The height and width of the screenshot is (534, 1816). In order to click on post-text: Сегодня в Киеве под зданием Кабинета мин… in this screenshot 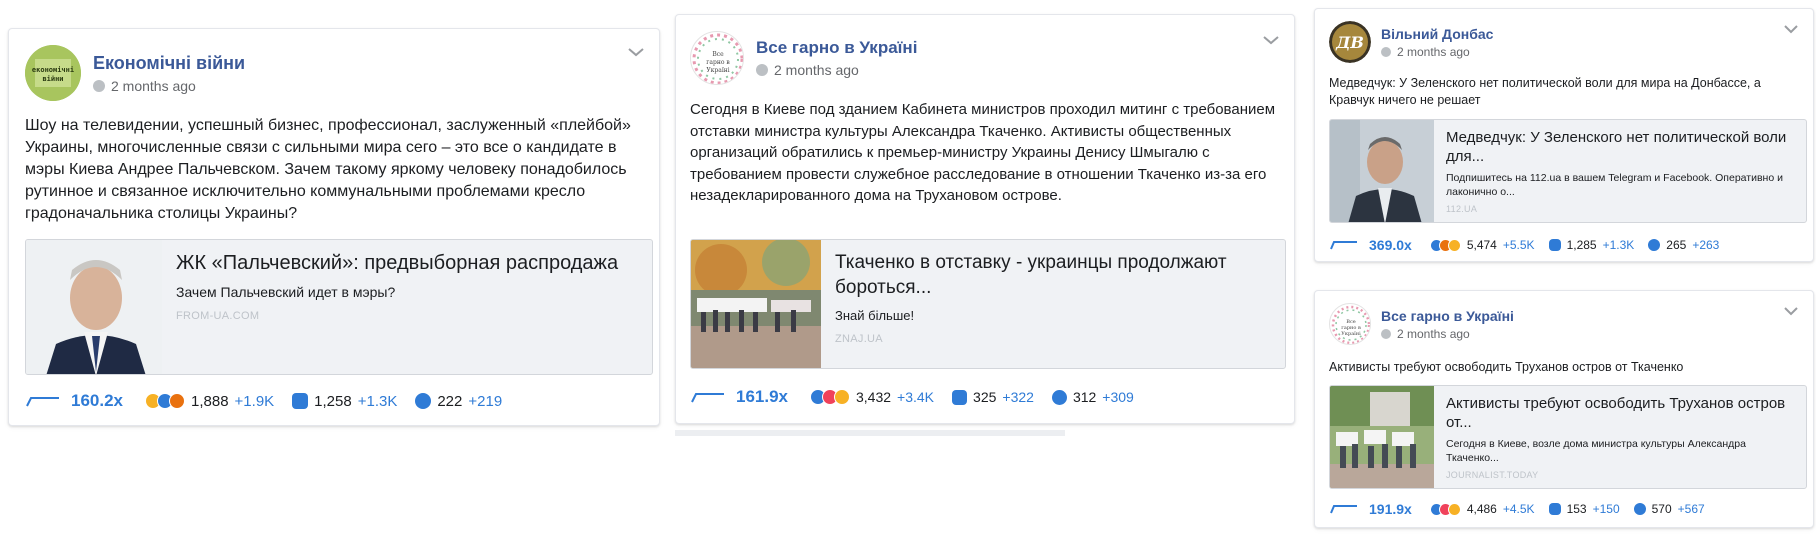, I will do `click(983, 152)`.